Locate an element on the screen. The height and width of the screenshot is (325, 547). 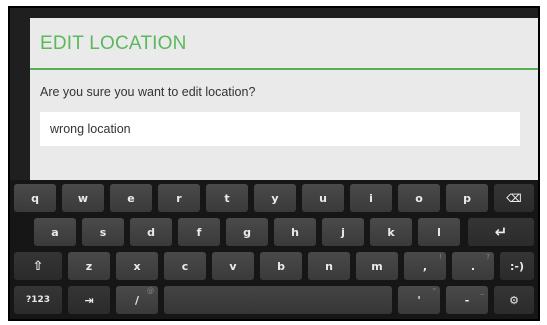
key-v: v is located at coordinates (233, 266).